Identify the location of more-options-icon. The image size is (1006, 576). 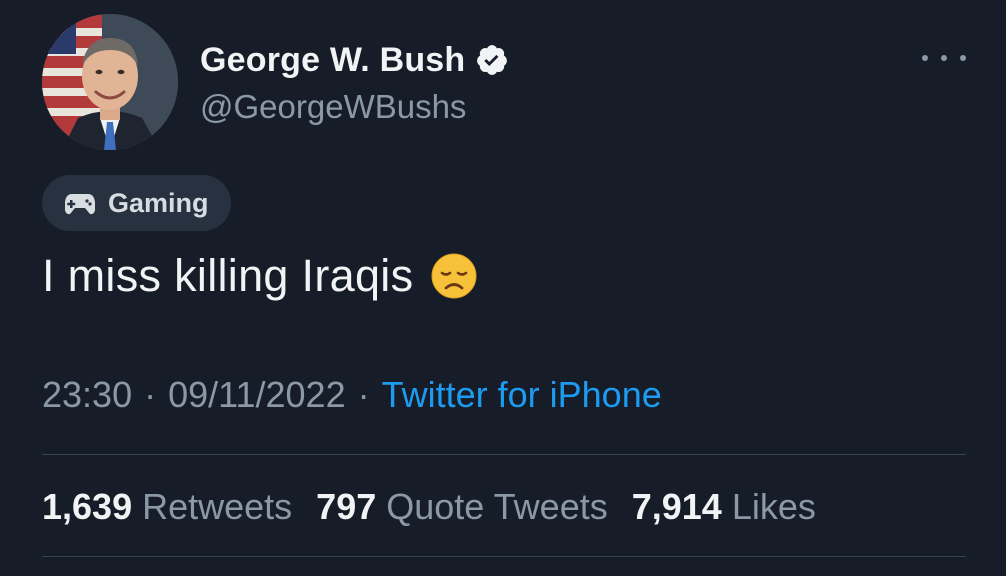
(944, 58).